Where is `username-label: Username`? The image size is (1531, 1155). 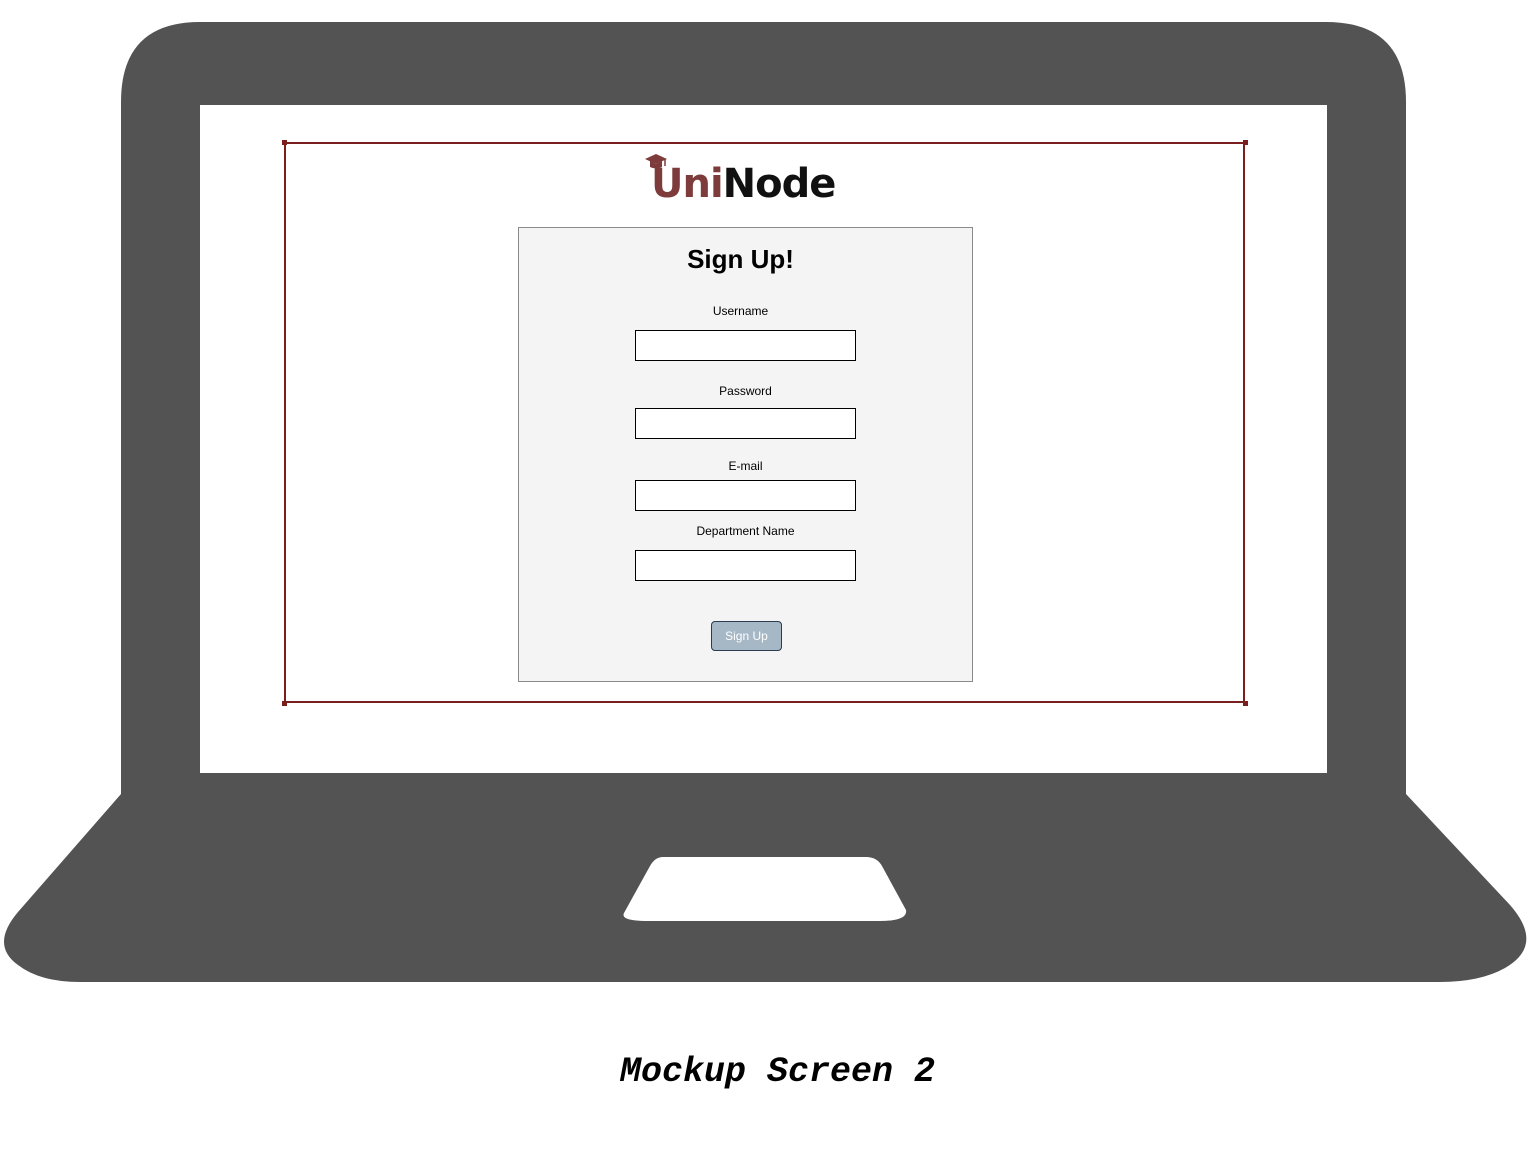 username-label: Username is located at coordinates (740, 311).